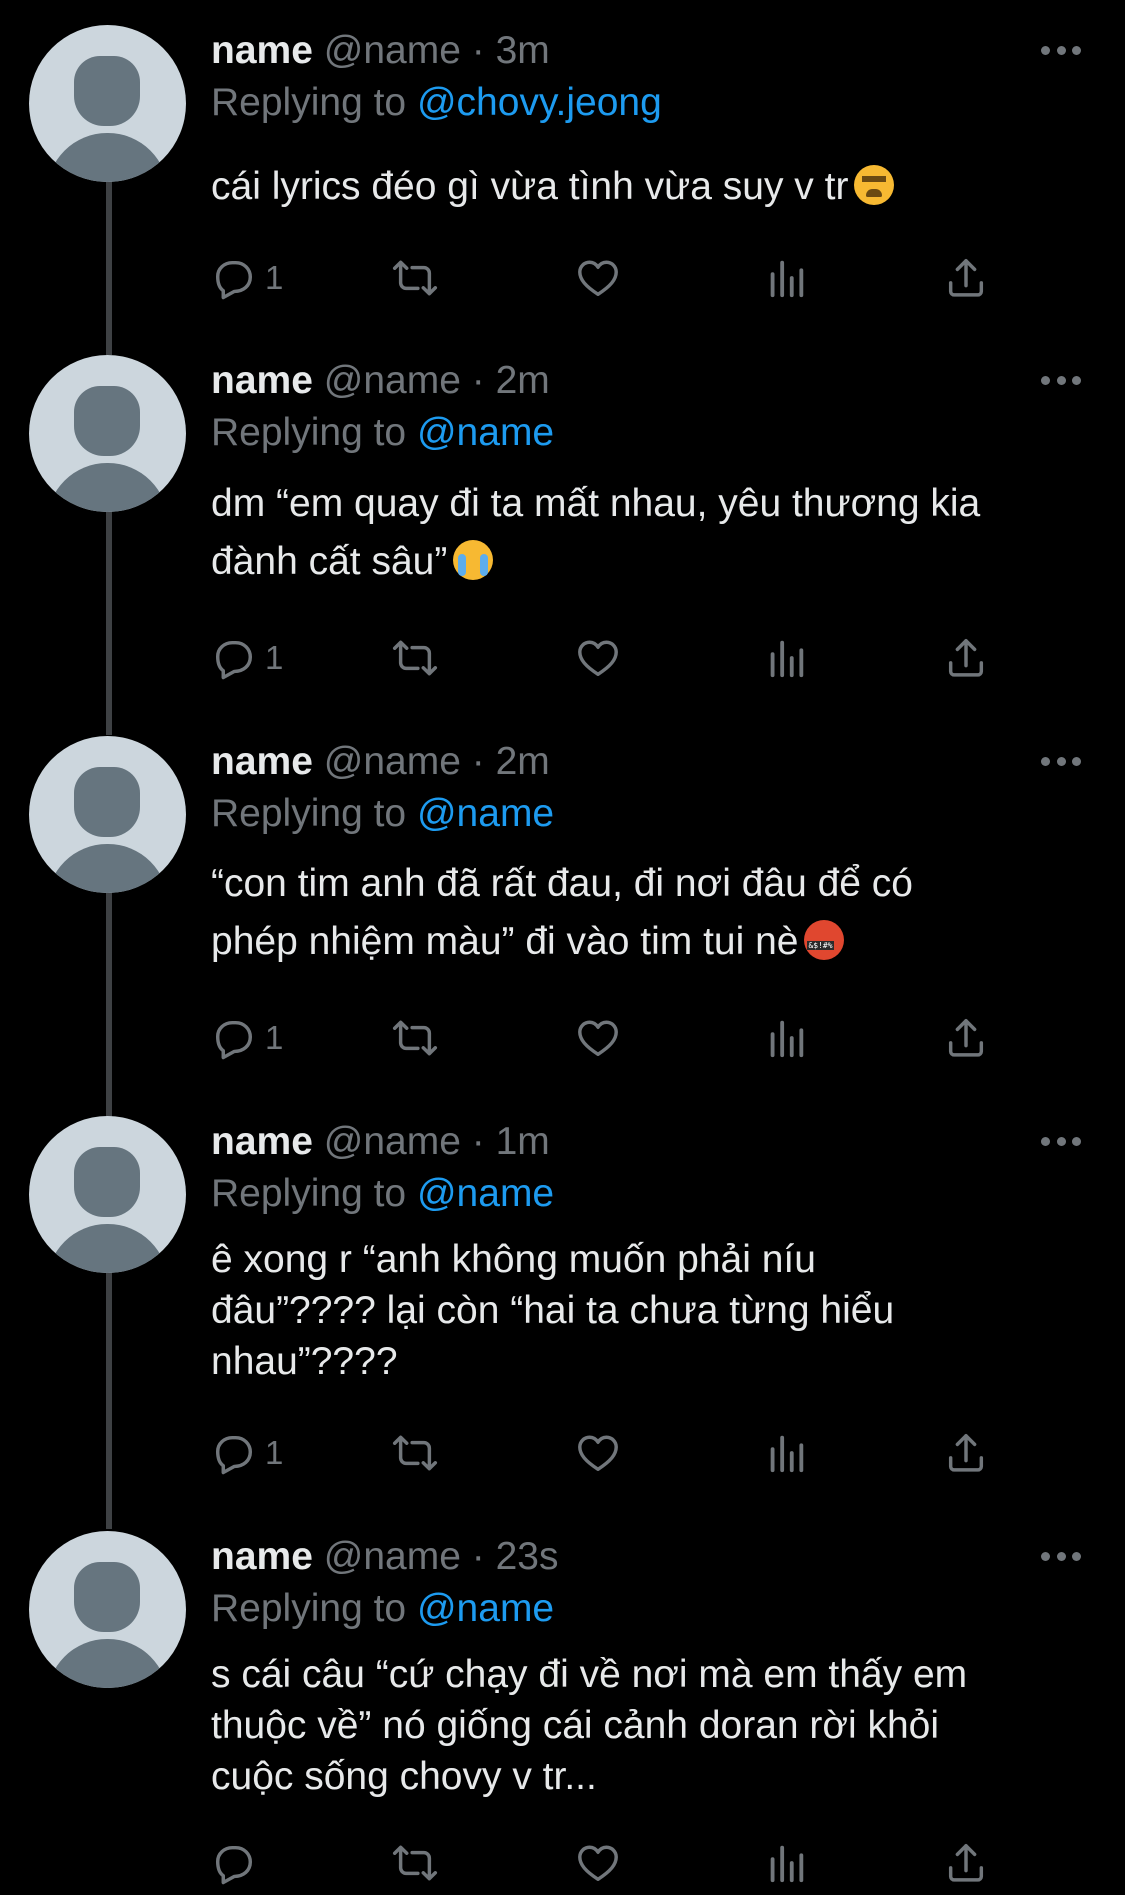 The image size is (1125, 1895). I want to click on timestamp: 23s, so click(527, 1556).